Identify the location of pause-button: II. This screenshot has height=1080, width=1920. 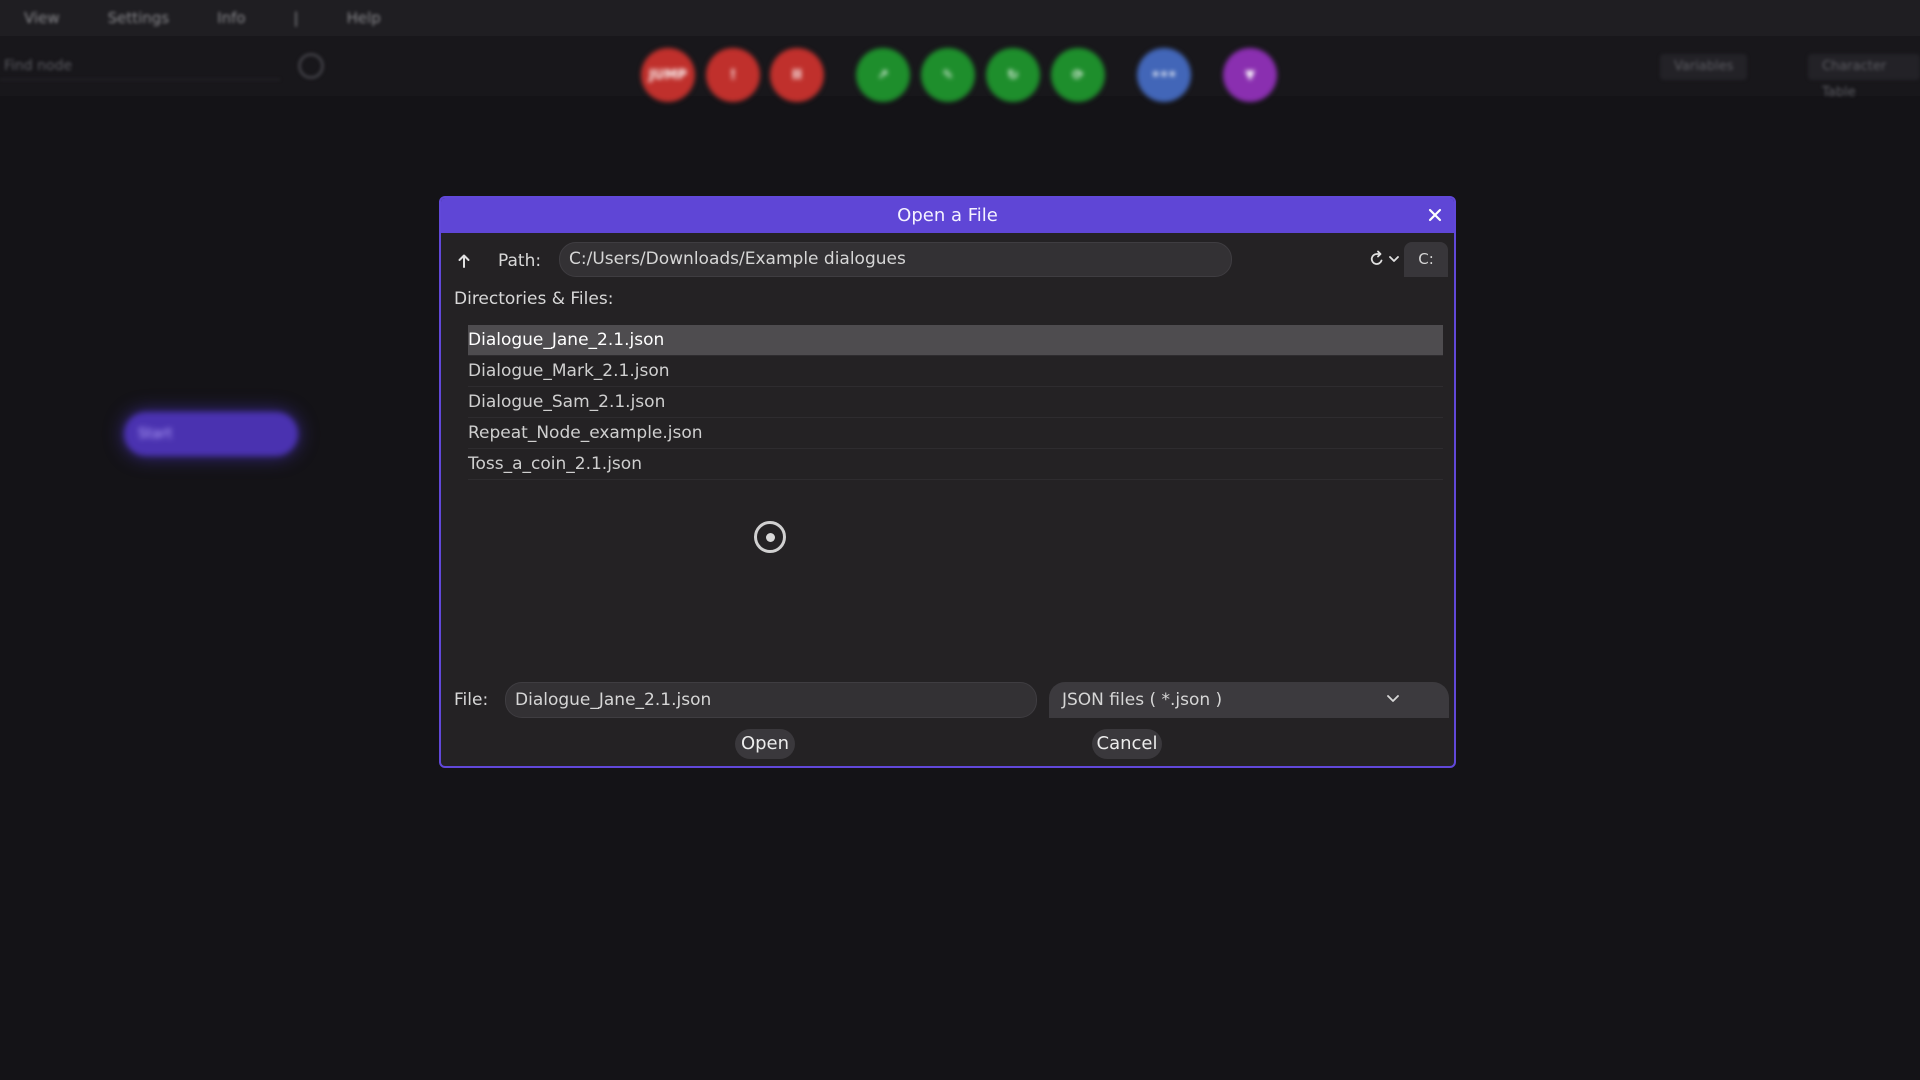
(797, 75).